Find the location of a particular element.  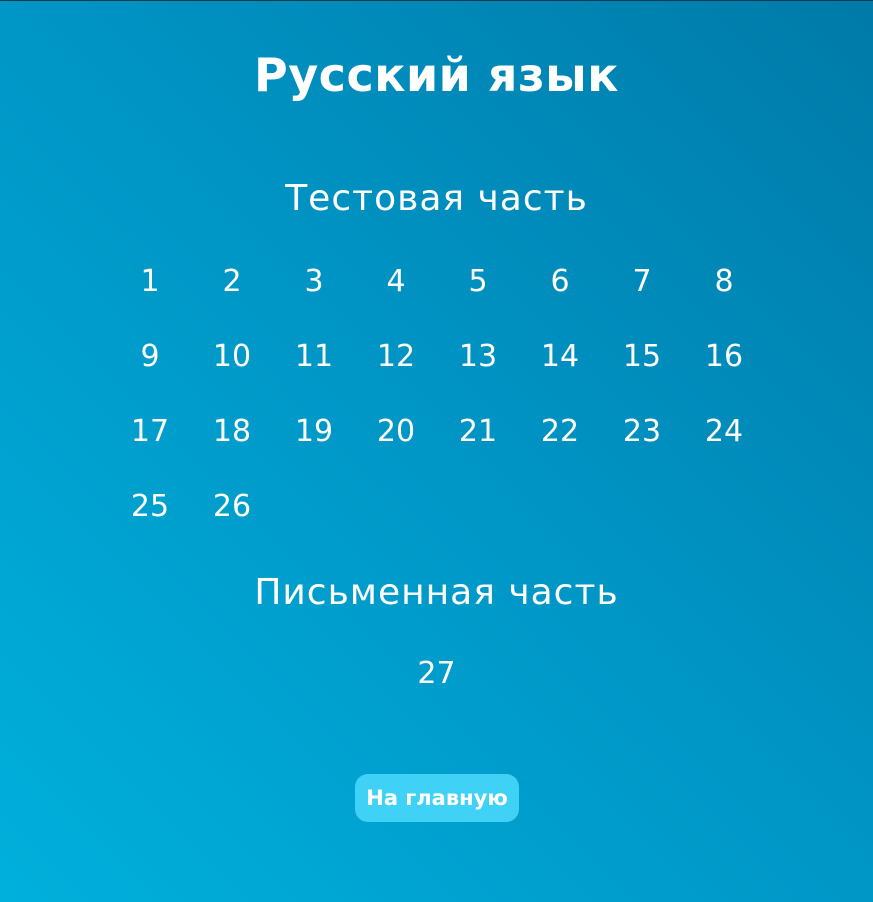

task-link-16: 16 is located at coordinates (724, 356).